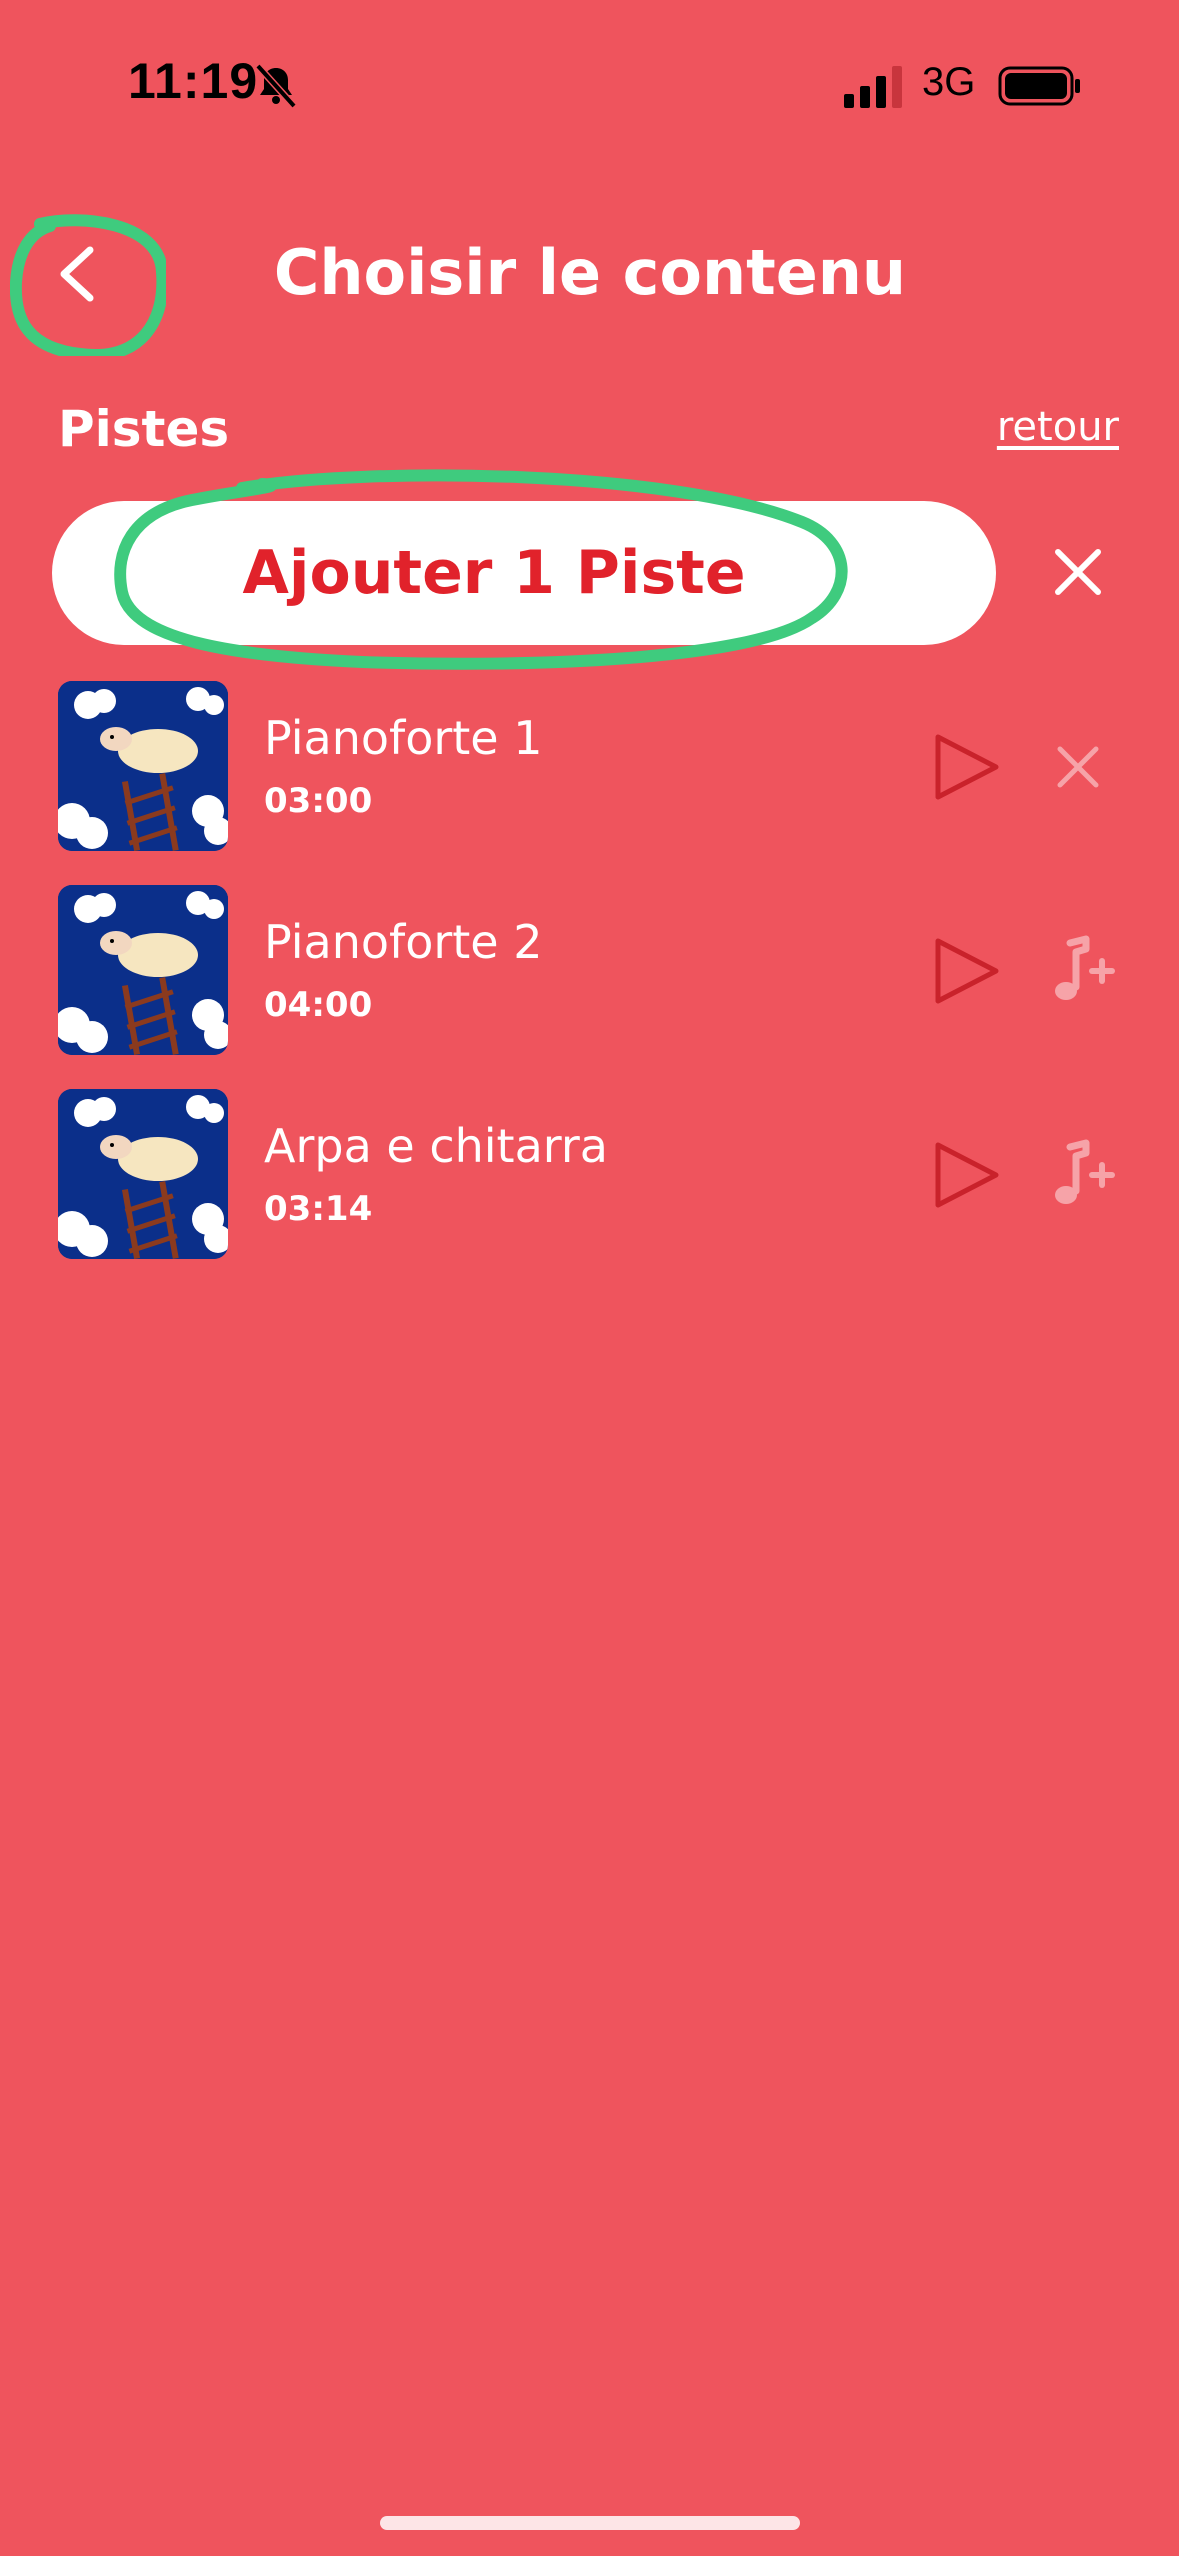 The width and height of the screenshot is (1179, 2556). Describe the element at coordinates (590, 272) in the screenshot. I see `page-title: Choisir le contenu` at that location.